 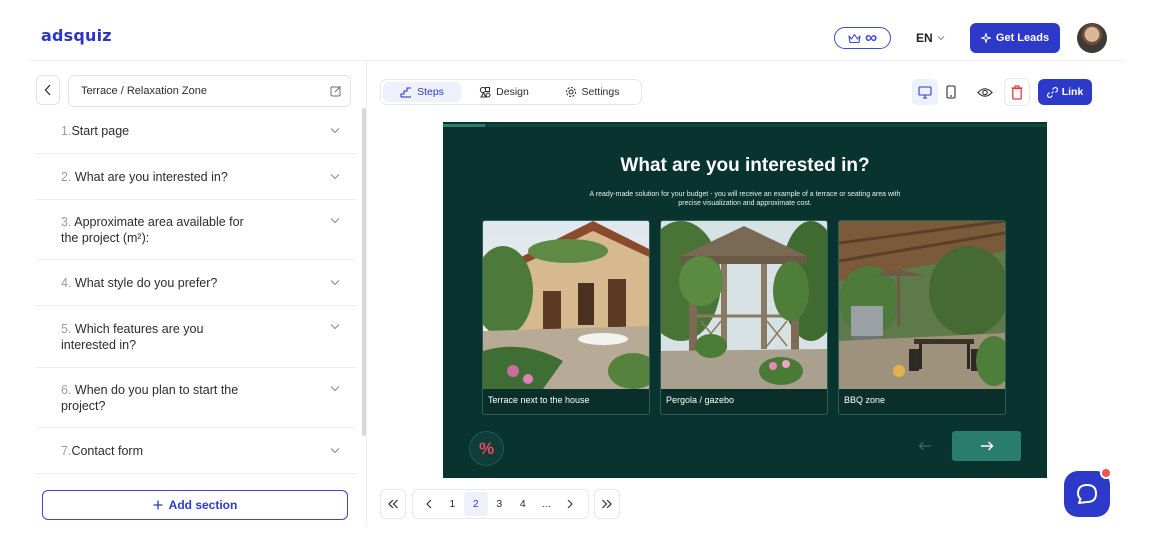 I want to click on page-1: 1, so click(x=453, y=504).